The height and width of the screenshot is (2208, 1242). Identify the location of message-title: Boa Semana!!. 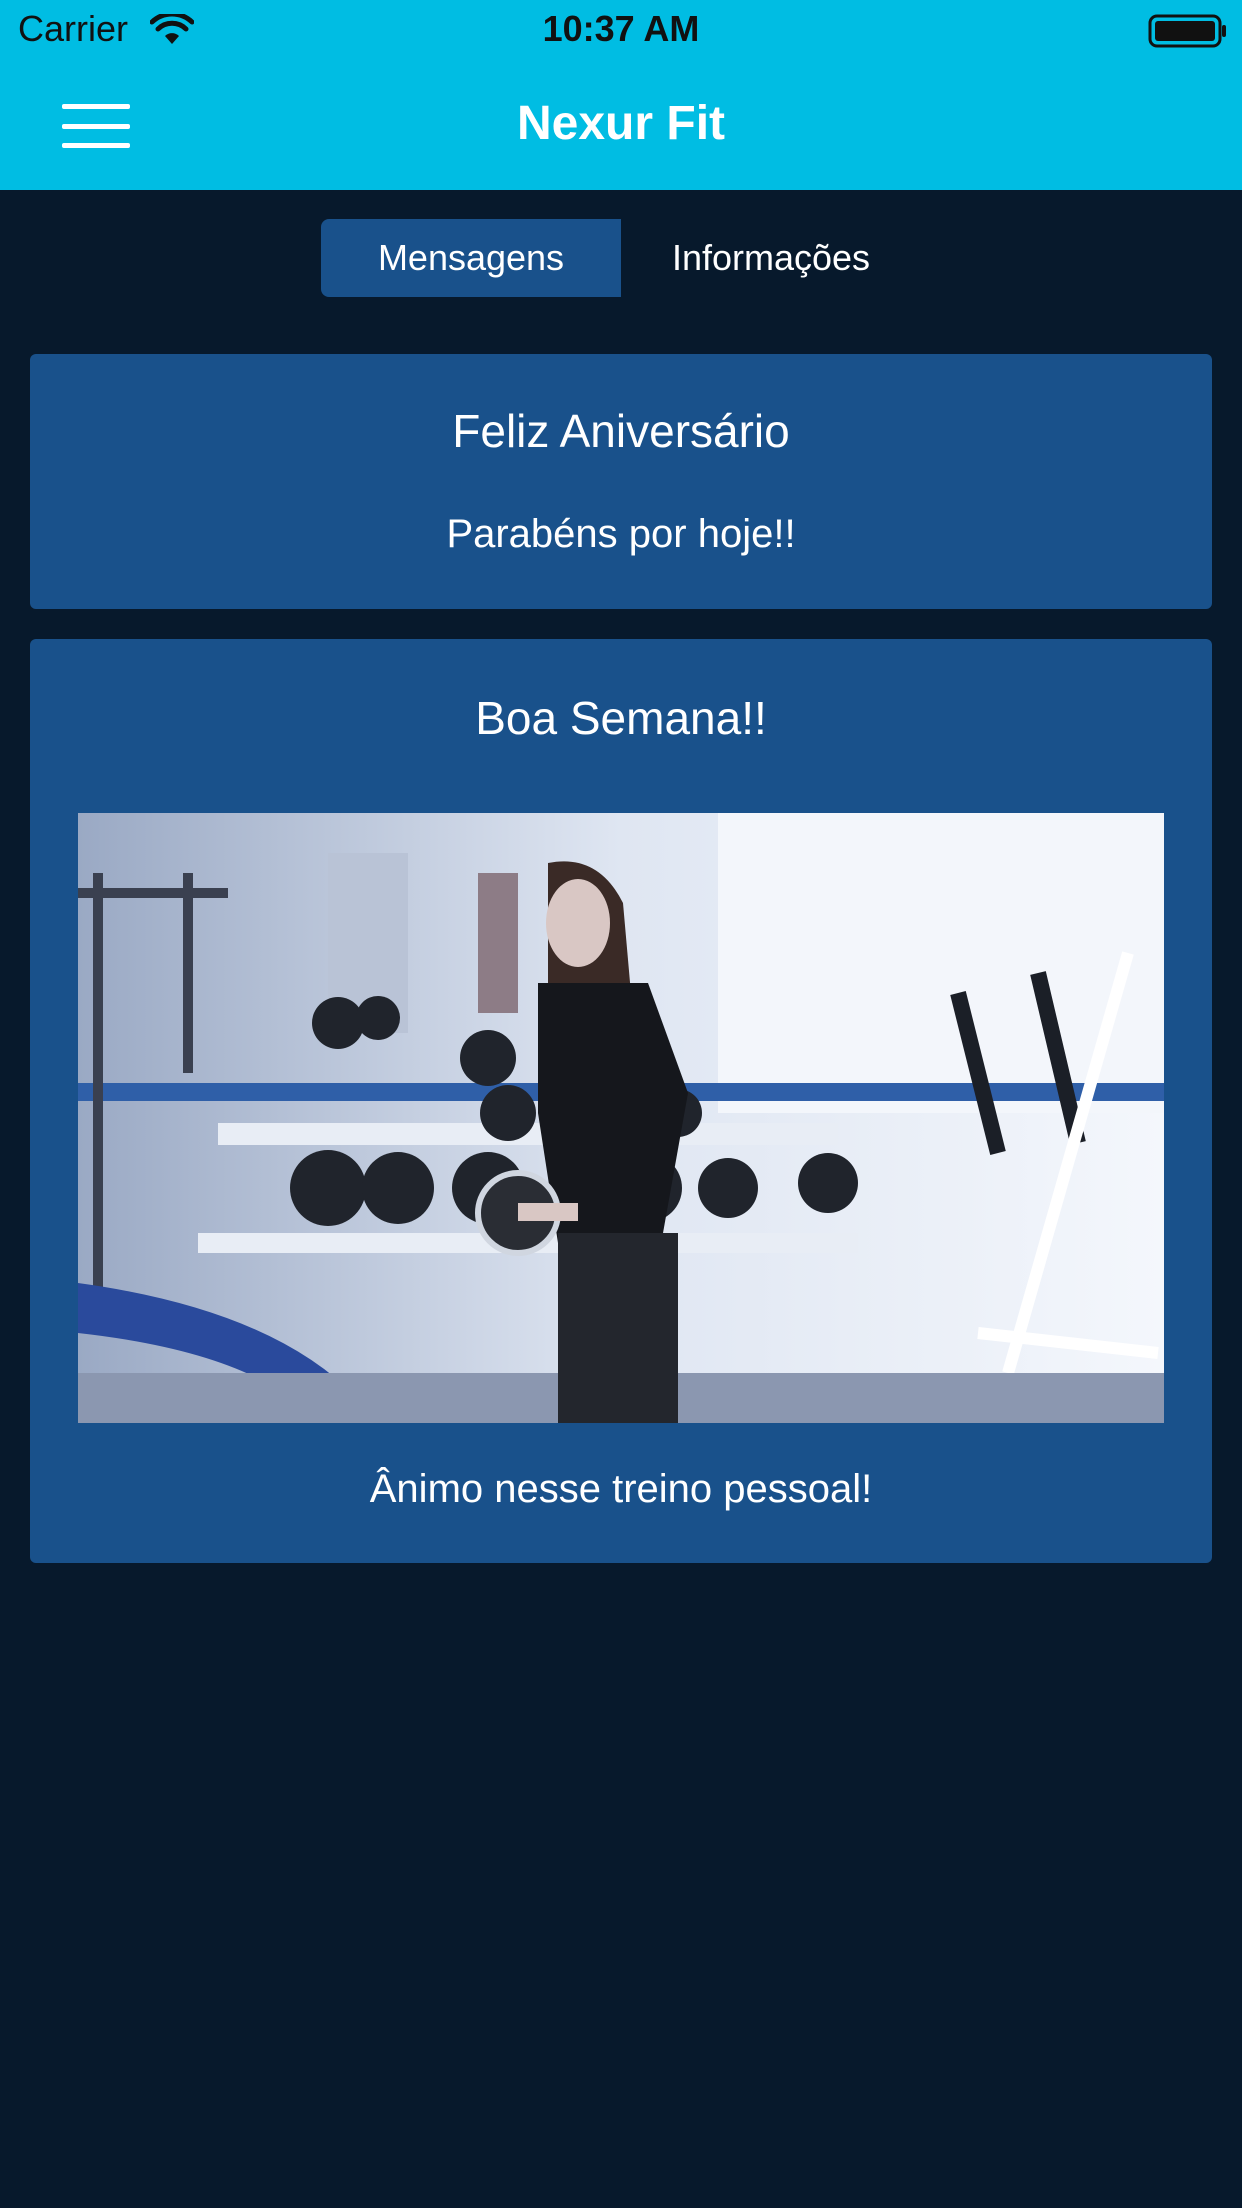
(621, 718).